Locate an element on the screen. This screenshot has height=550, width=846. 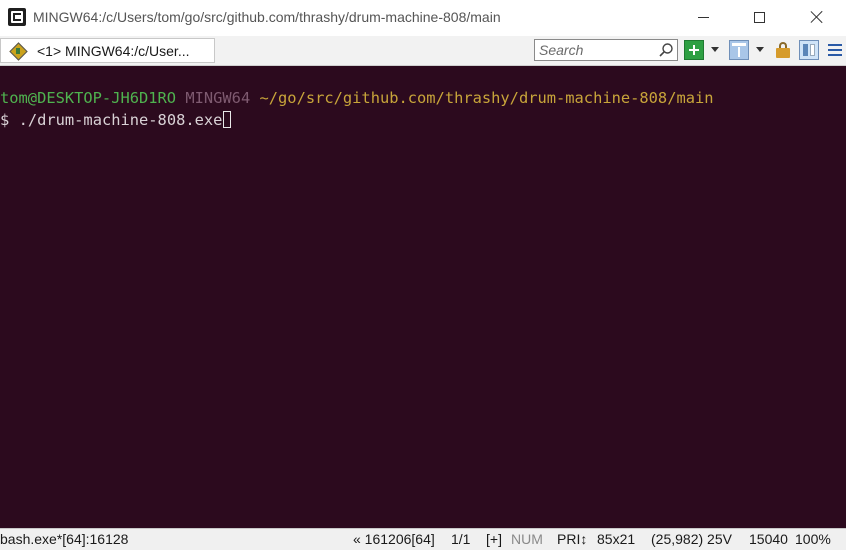
close-button is located at coordinates (817, 17).